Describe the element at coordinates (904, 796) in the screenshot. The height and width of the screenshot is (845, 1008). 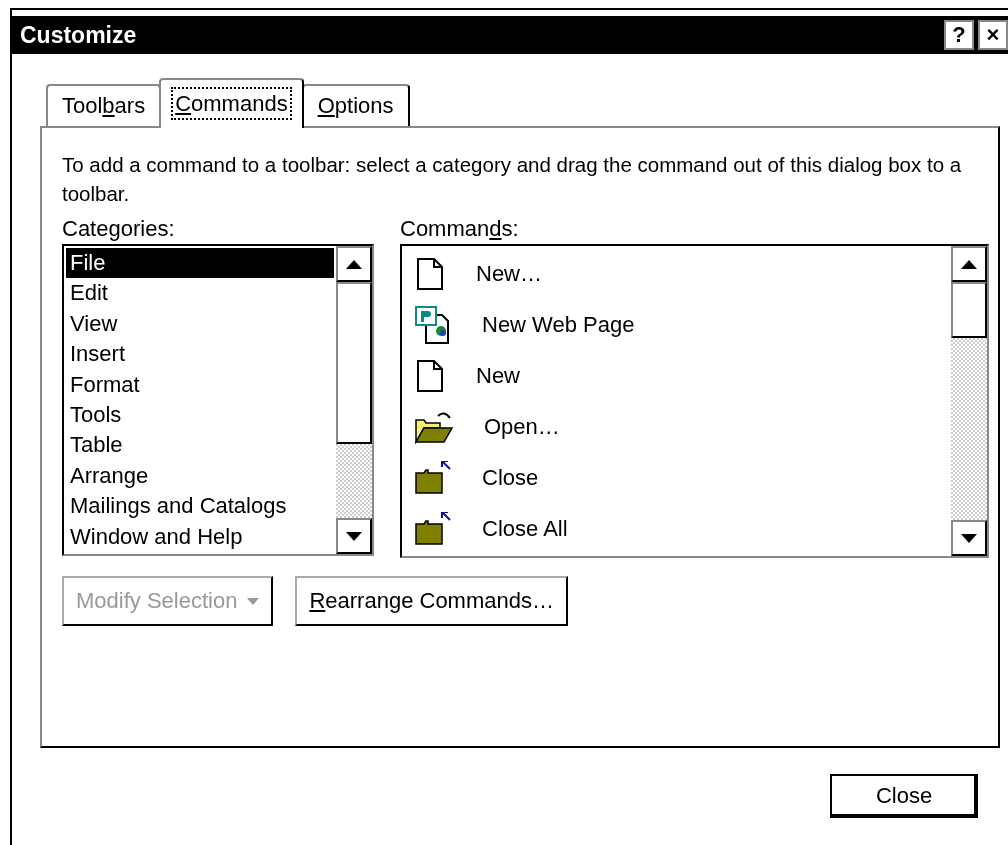
I see `close-button: Close` at that location.